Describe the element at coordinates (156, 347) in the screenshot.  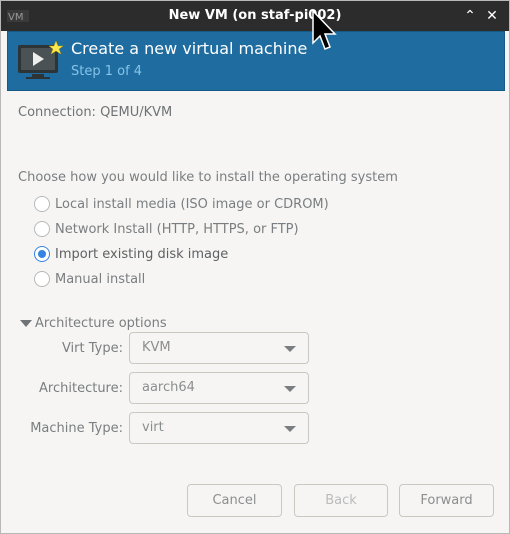
I see `virt-type-value: KVM` at that location.